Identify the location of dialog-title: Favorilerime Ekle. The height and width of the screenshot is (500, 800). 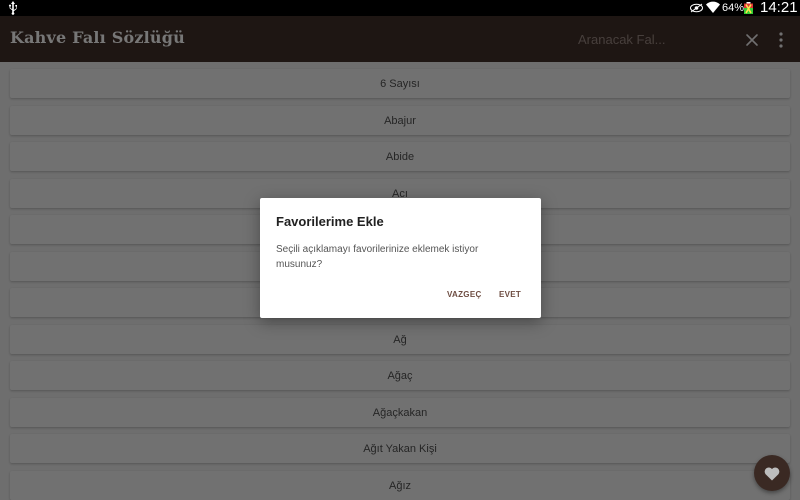
(330, 221).